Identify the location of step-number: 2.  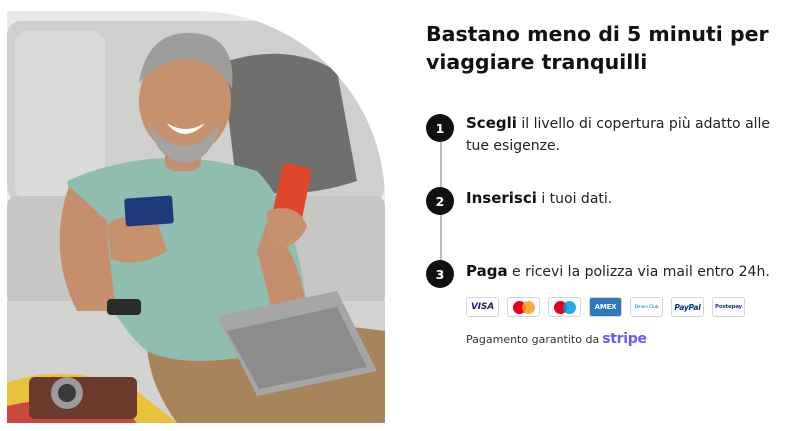
(440, 201).